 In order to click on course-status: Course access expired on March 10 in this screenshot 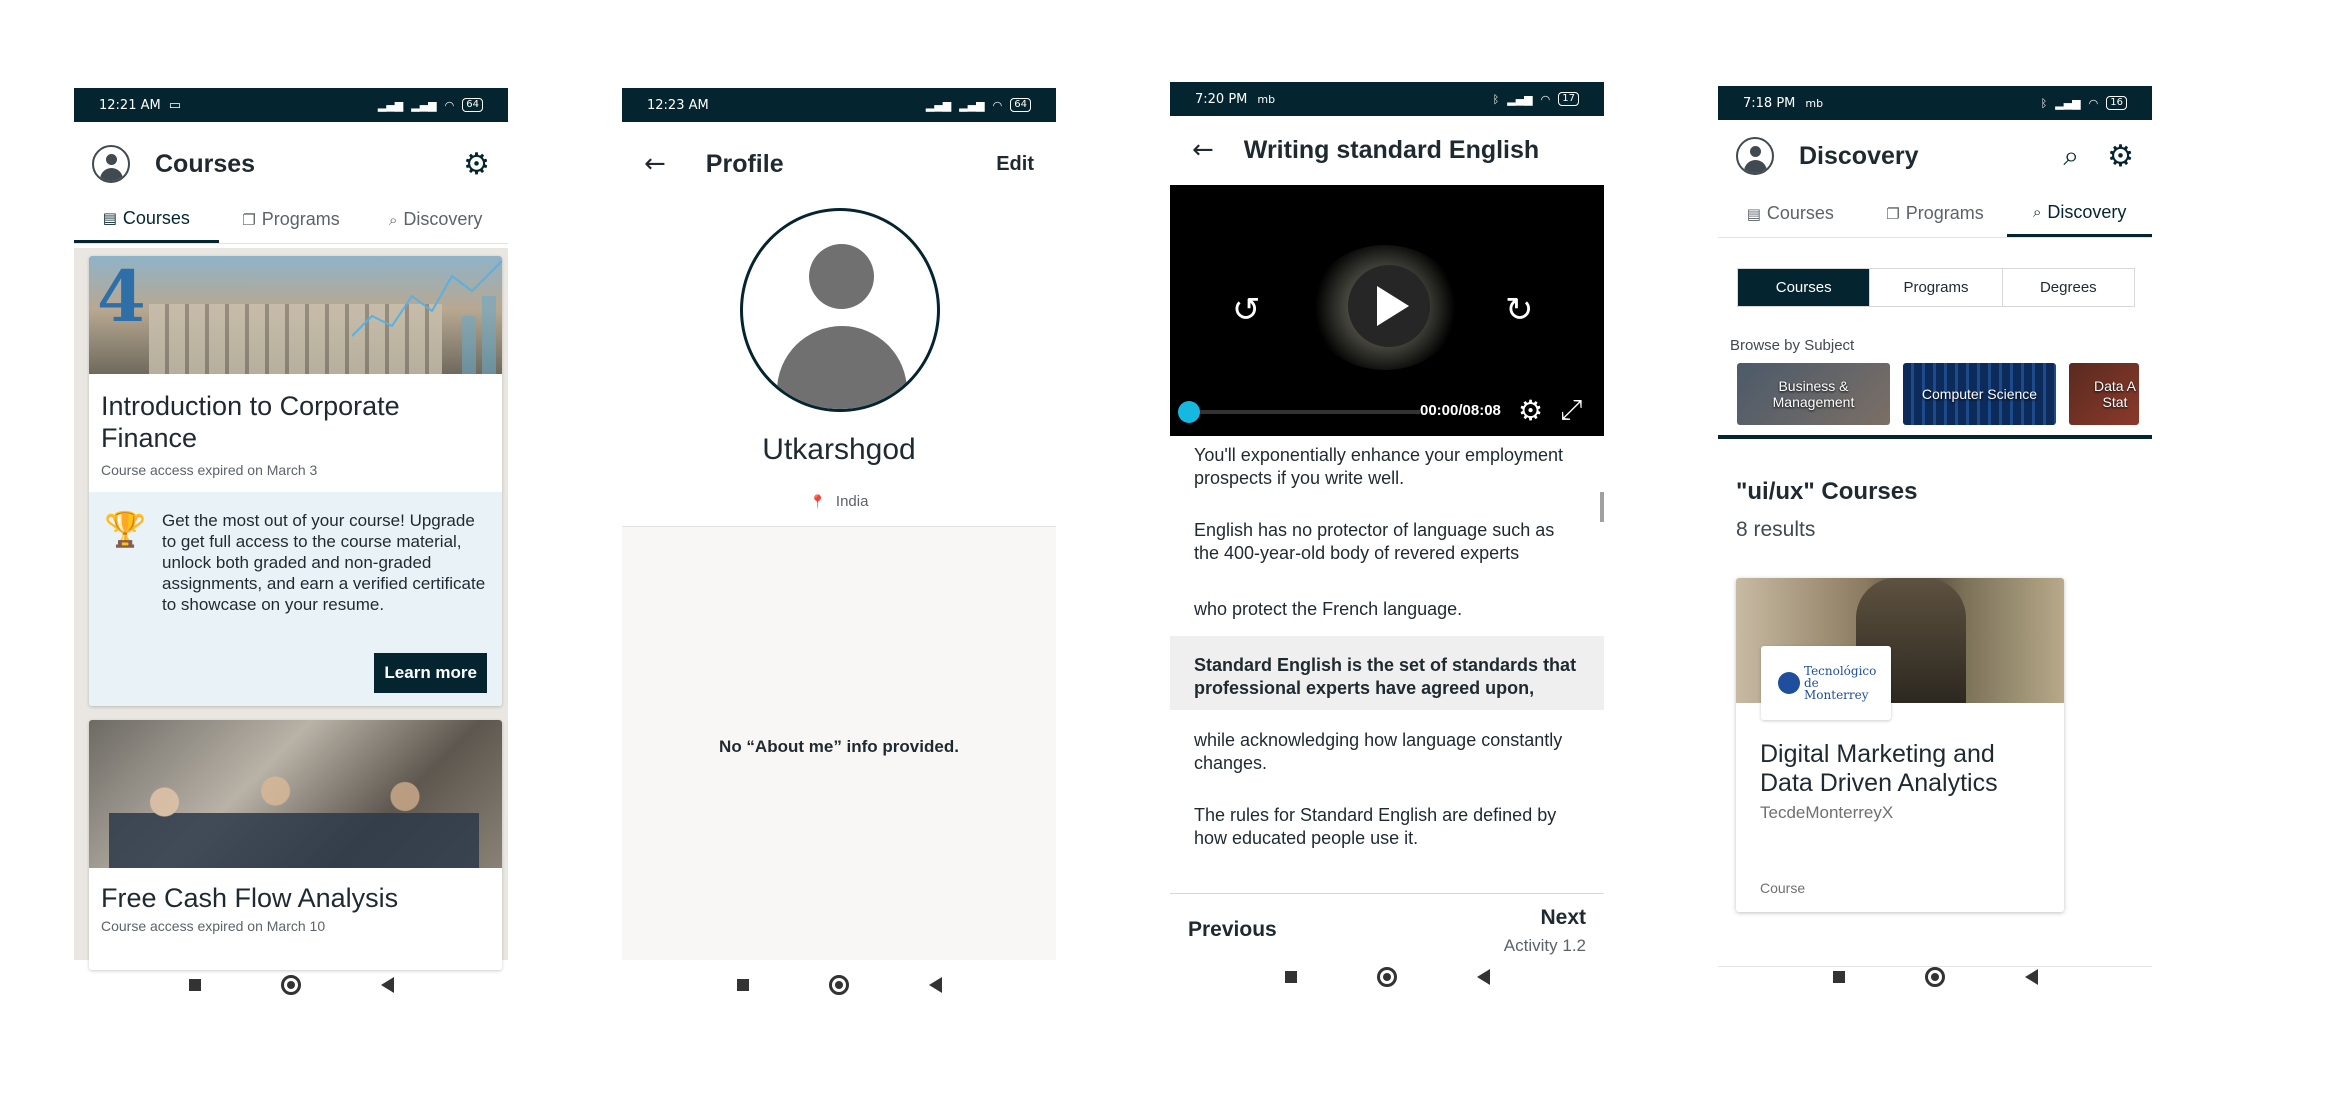, I will do `click(213, 926)`.